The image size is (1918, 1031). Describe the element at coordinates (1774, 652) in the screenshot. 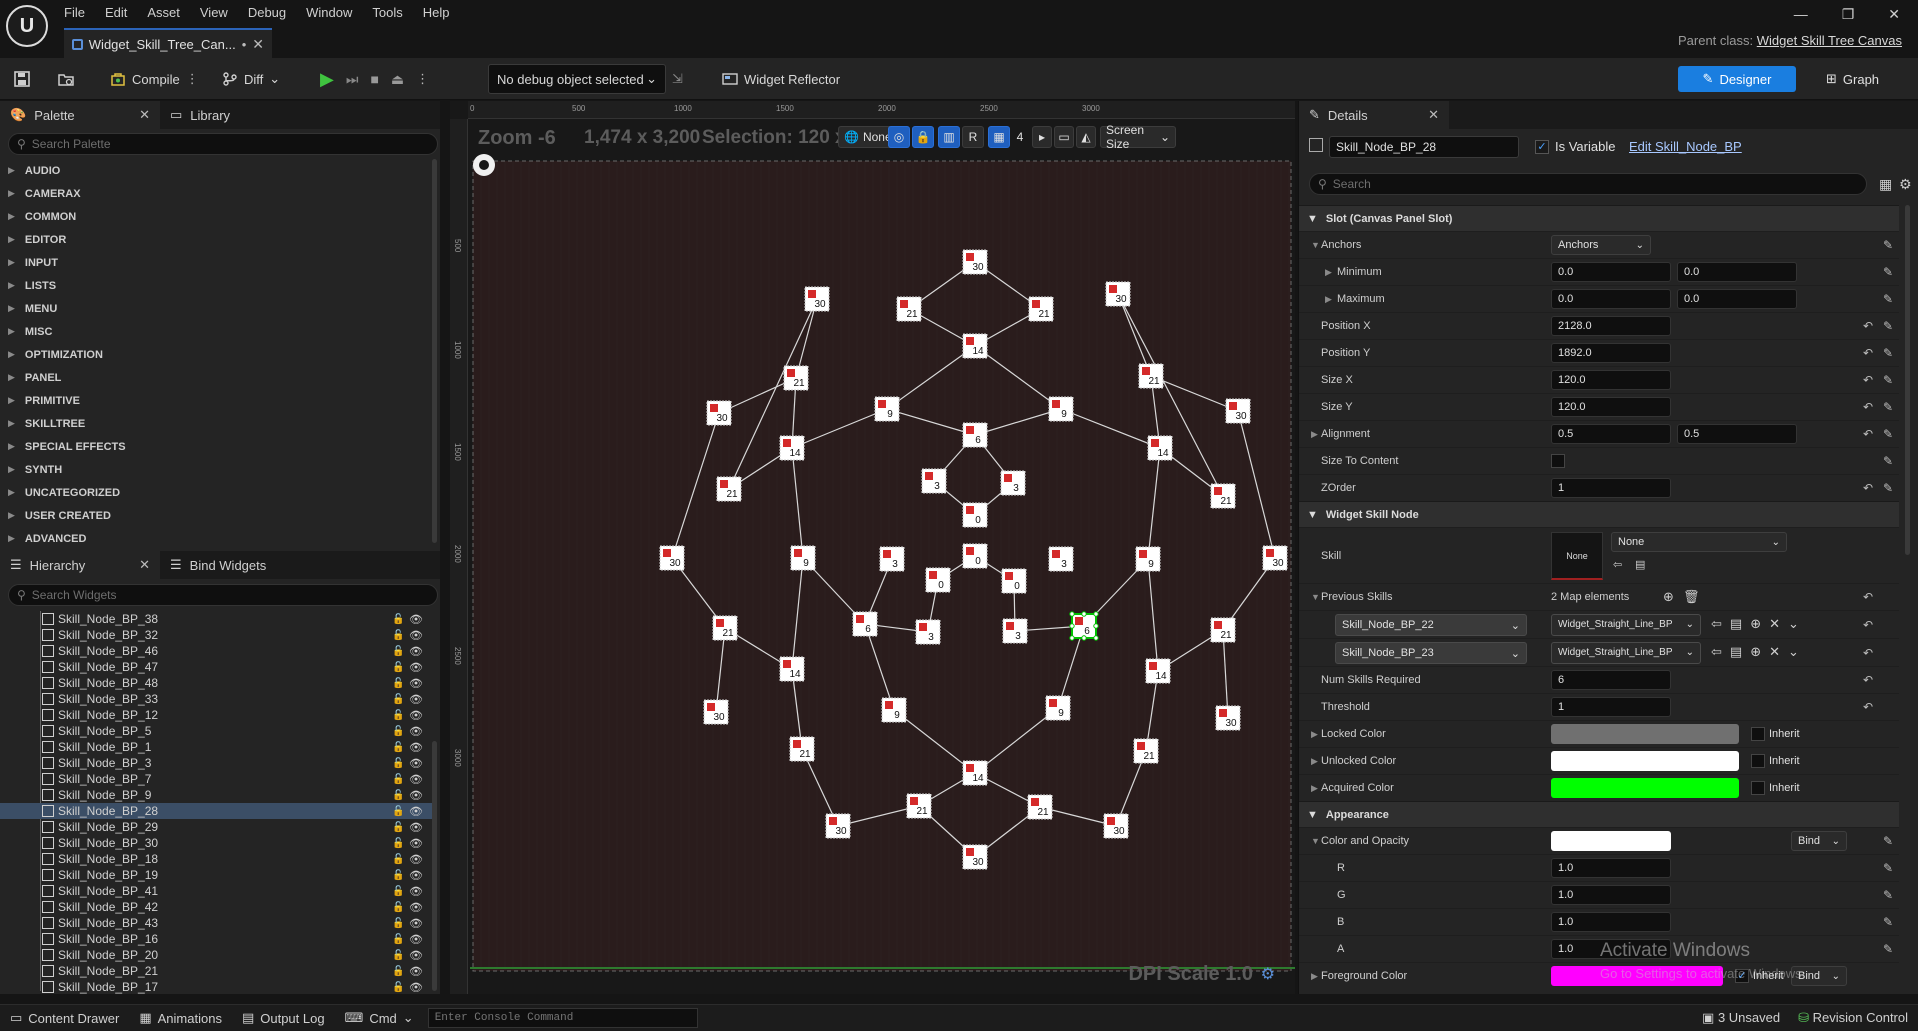

I see `remove-icon: ✕` at that location.